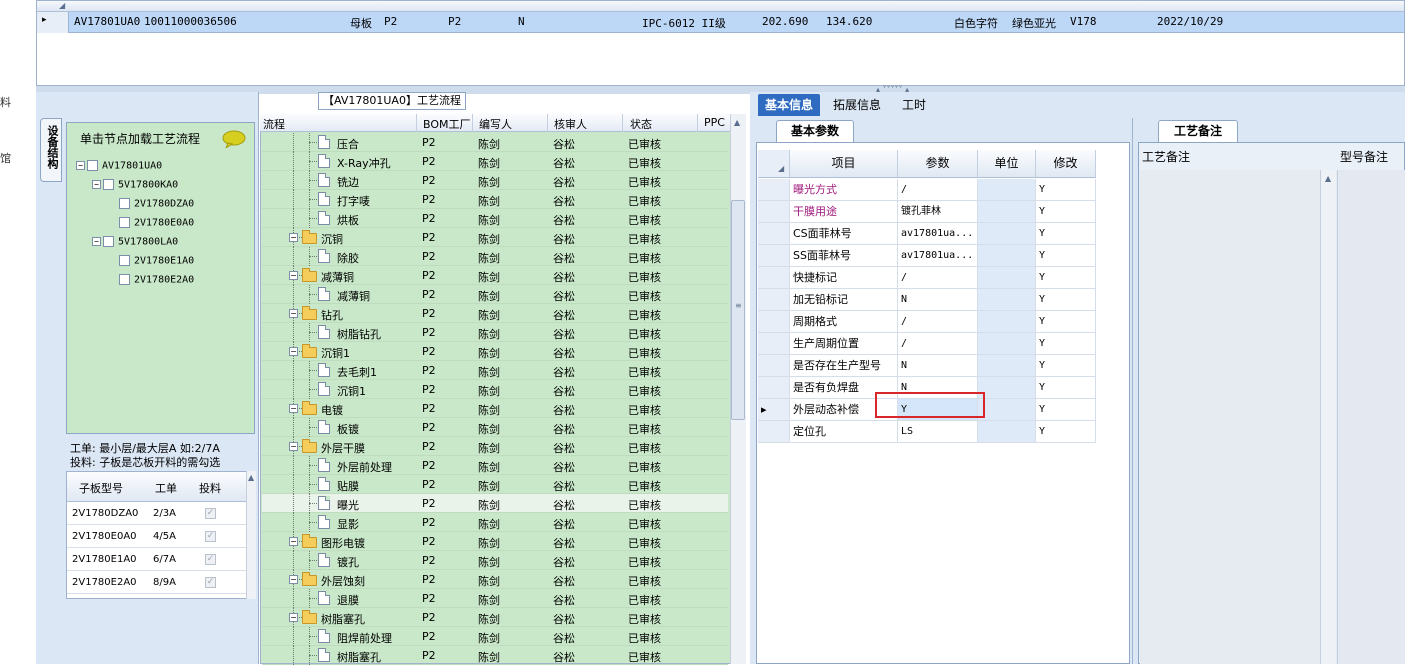 The image size is (1405, 665). I want to click on flow-row: 曝光 P2 陈剑 谷松 已审核, so click(495, 503).